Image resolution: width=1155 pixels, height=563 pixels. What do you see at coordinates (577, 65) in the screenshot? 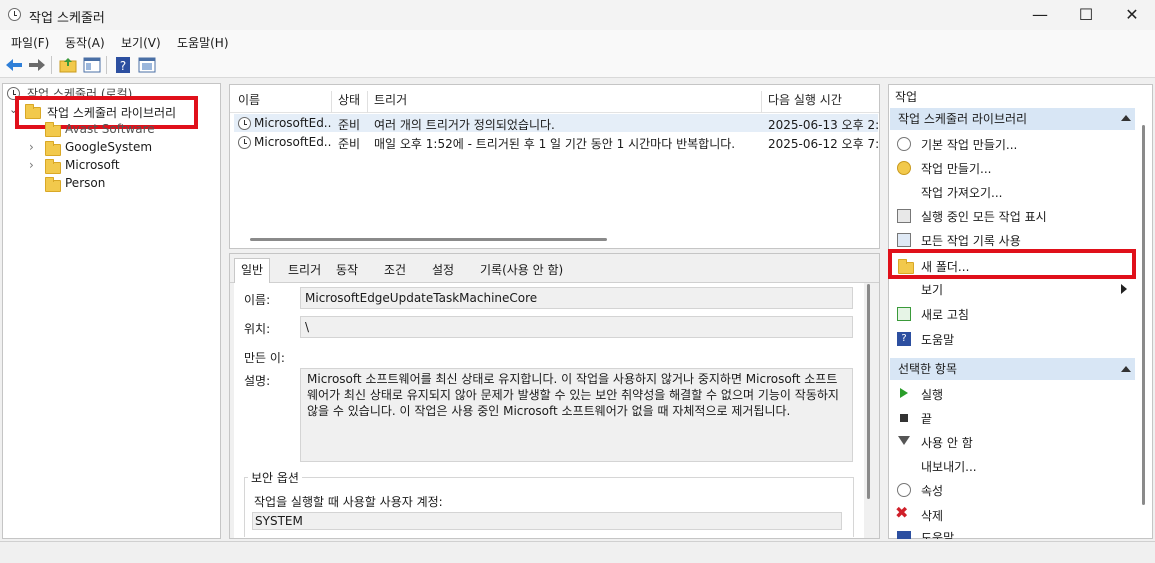
I see `toolbar: ?` at bounding box center [577, 65].